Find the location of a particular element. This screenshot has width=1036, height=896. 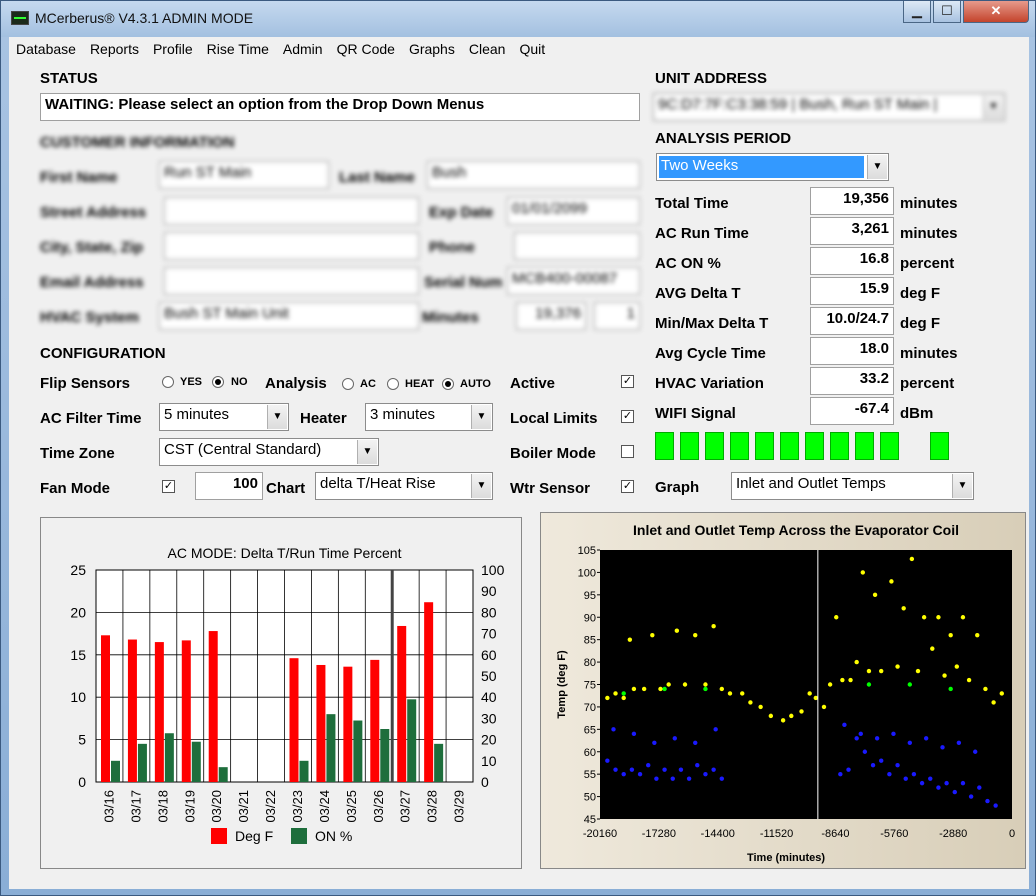

heater-select: 3 minutes ▼ is located at coordinates (429, 417).